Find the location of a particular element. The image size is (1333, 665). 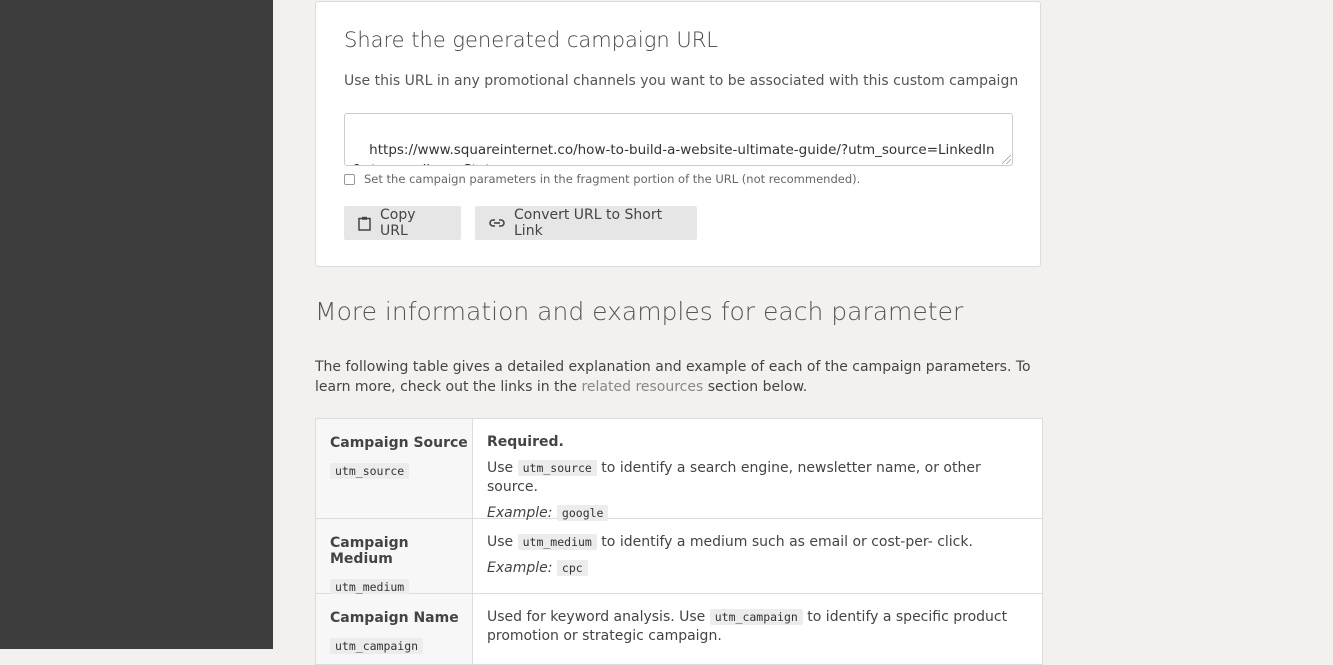

param-name: Campaign Name is located at coordinates (394, 618).